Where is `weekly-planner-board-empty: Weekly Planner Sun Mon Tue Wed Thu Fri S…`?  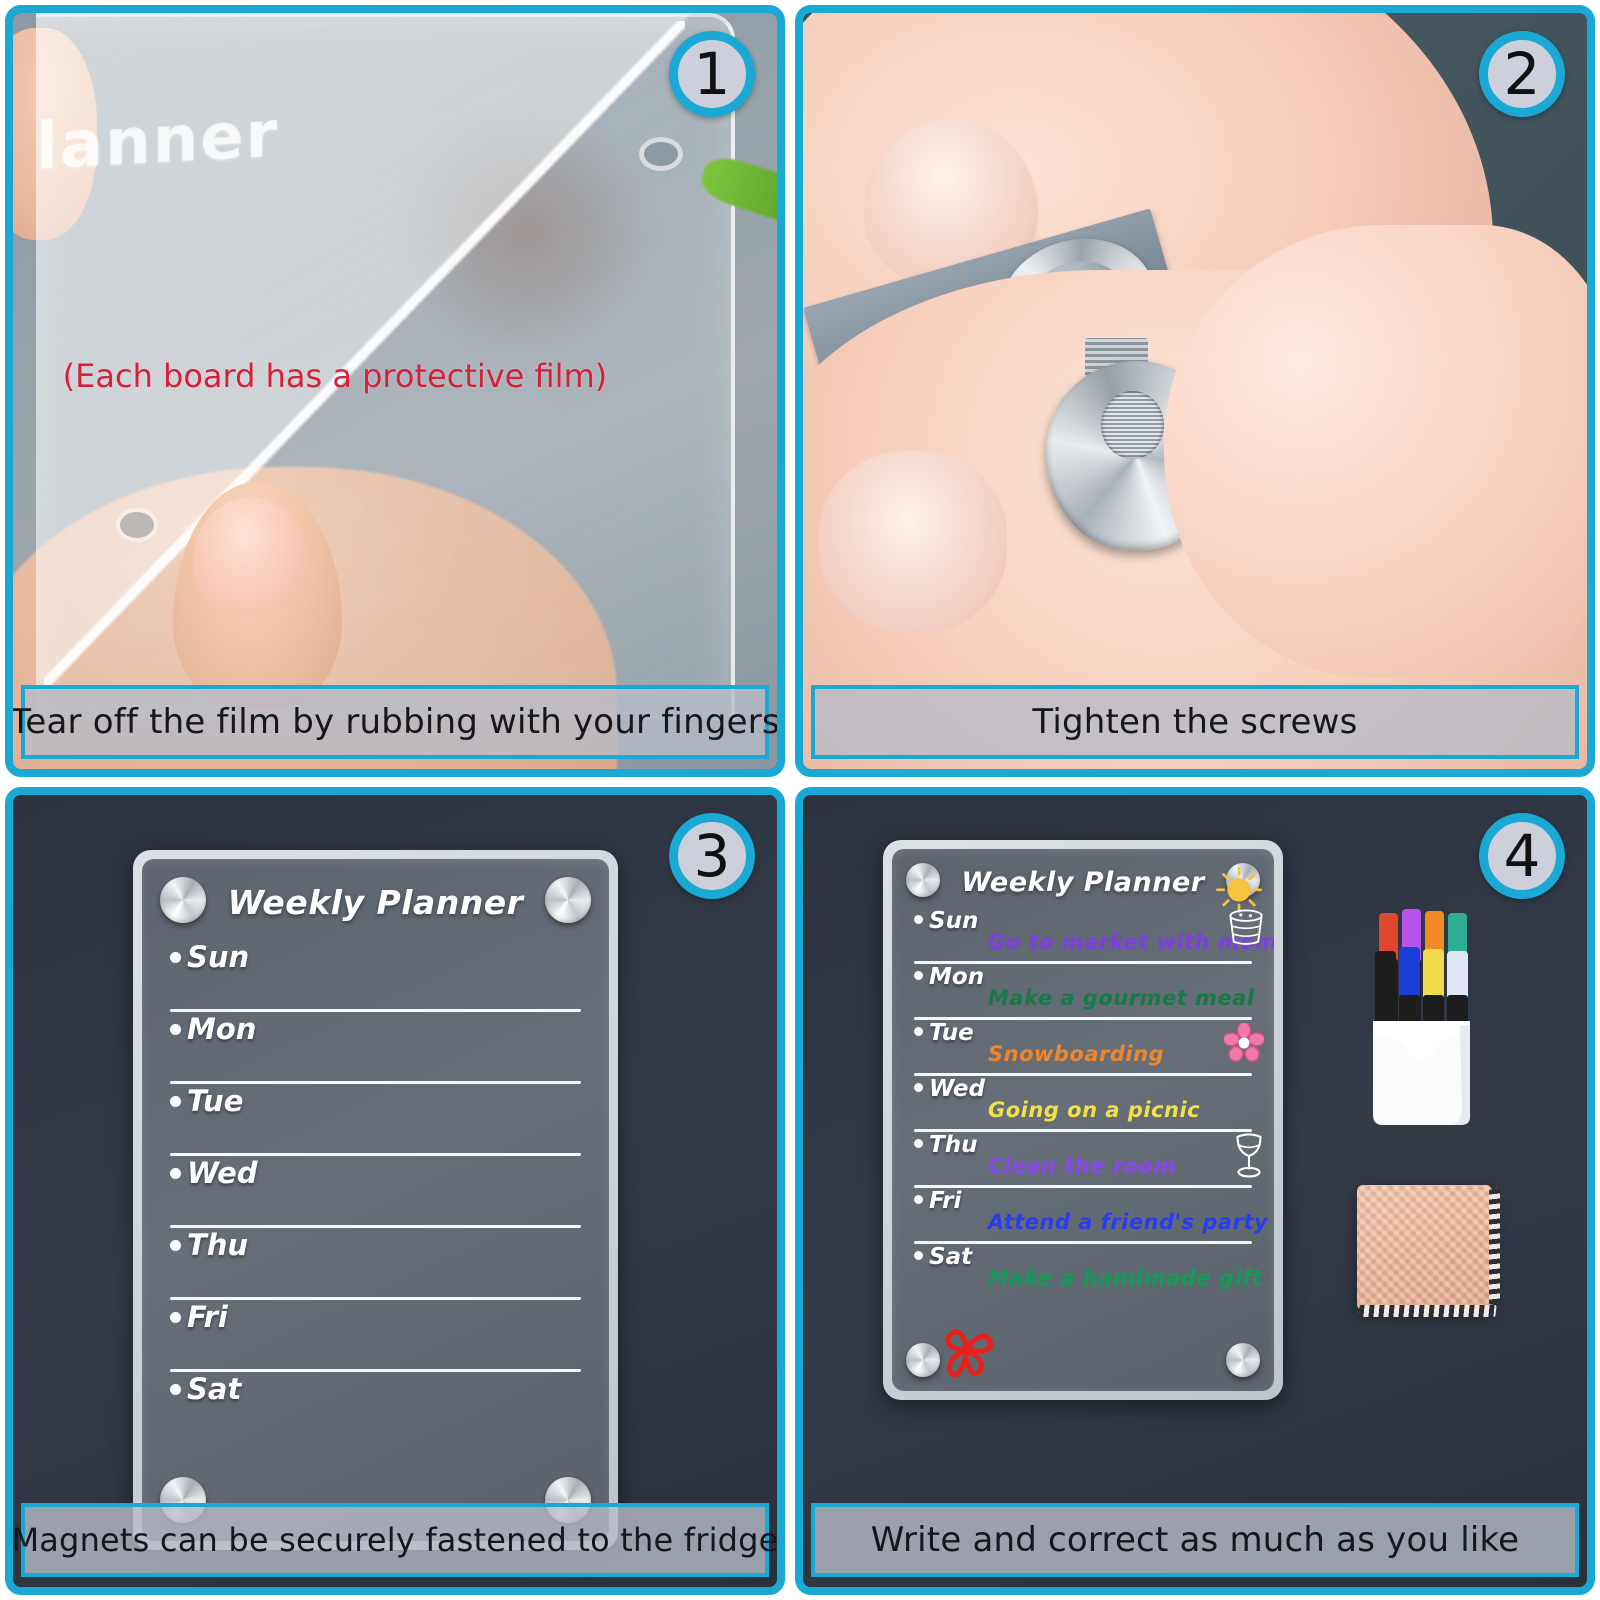
weekly-planner-board-empty: Weekly Planner Sun Mon Tue Wed Thu Fri S… is located at coordinates (375, 1200).